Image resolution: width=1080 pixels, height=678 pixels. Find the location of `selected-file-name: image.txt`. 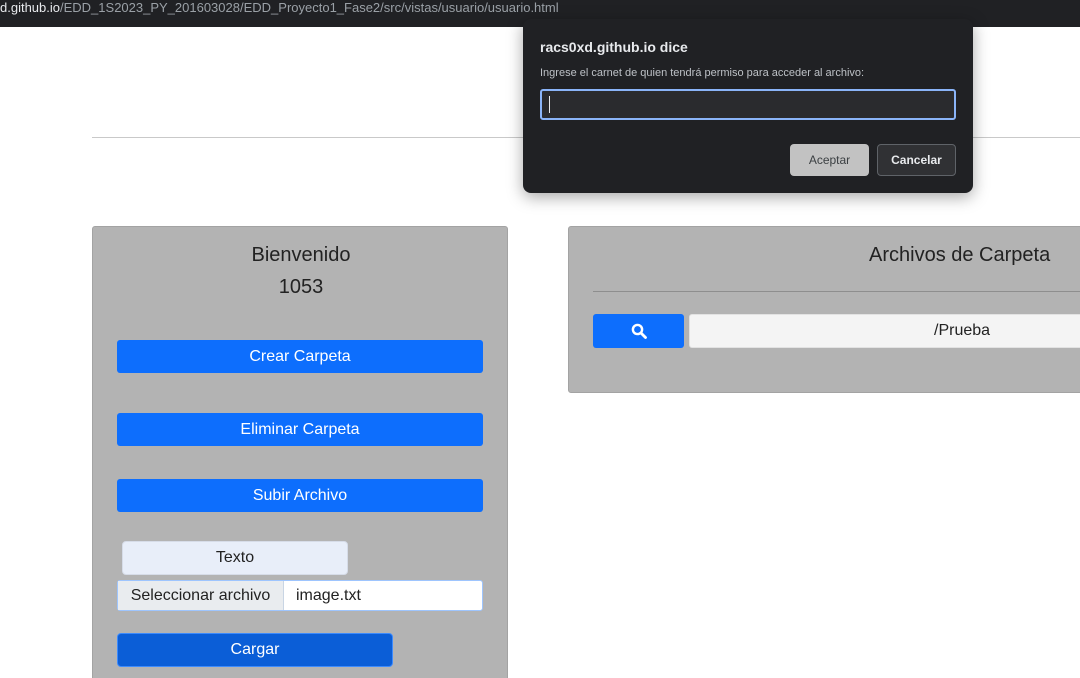

selected-file-name: image.txt is located at coordinates (328, 595).